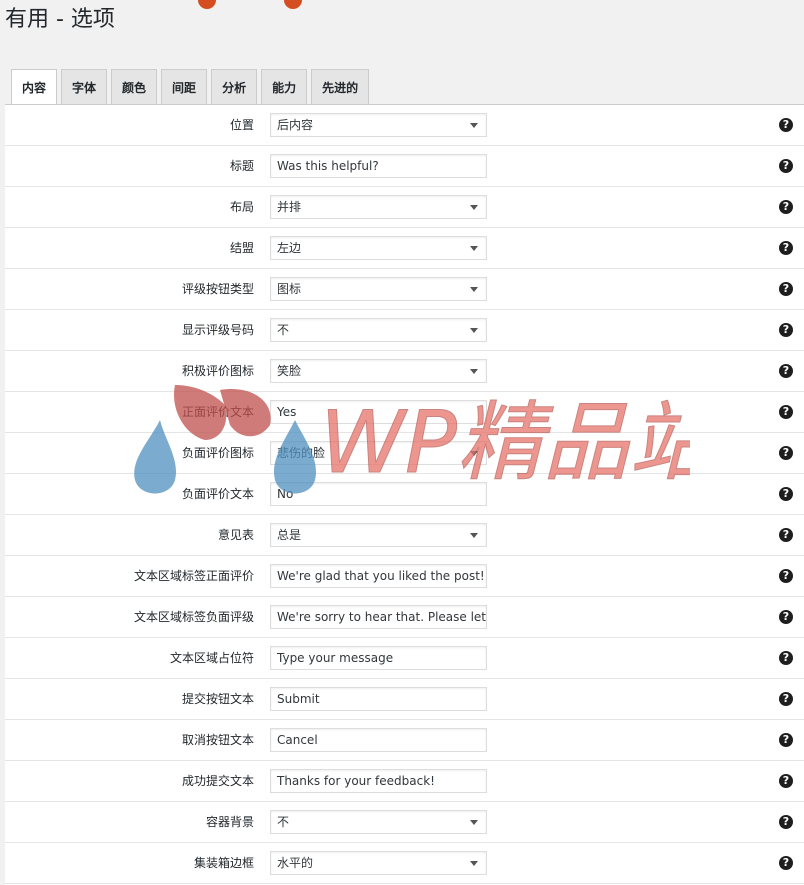 The height and width of the screenshot is (885, 804). I want to click on option-select: 悲伤的脸, so click(378, 453).